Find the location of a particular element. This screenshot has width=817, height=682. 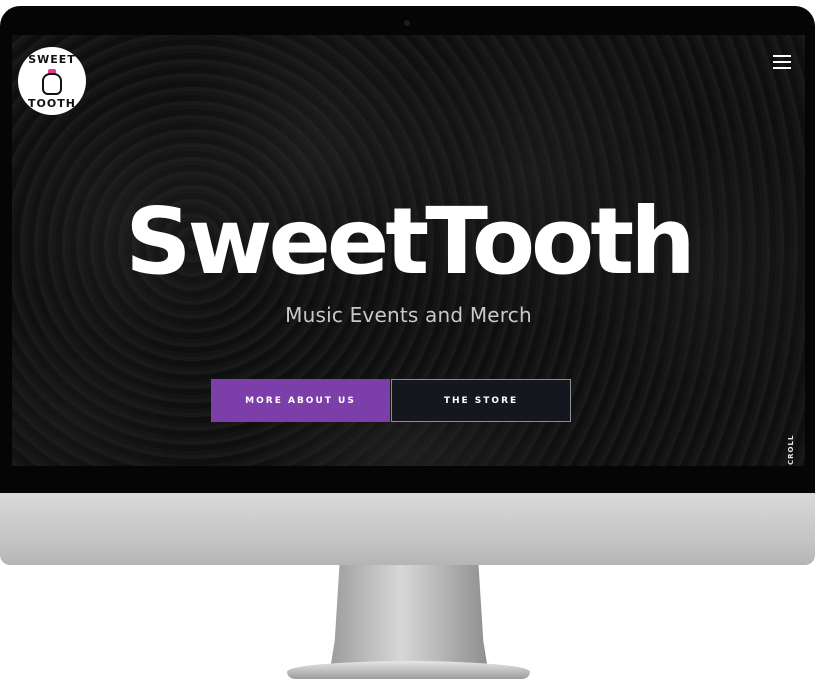

sweettooth-logo: SWEET TOOTH is located at coordinates (52, 81).